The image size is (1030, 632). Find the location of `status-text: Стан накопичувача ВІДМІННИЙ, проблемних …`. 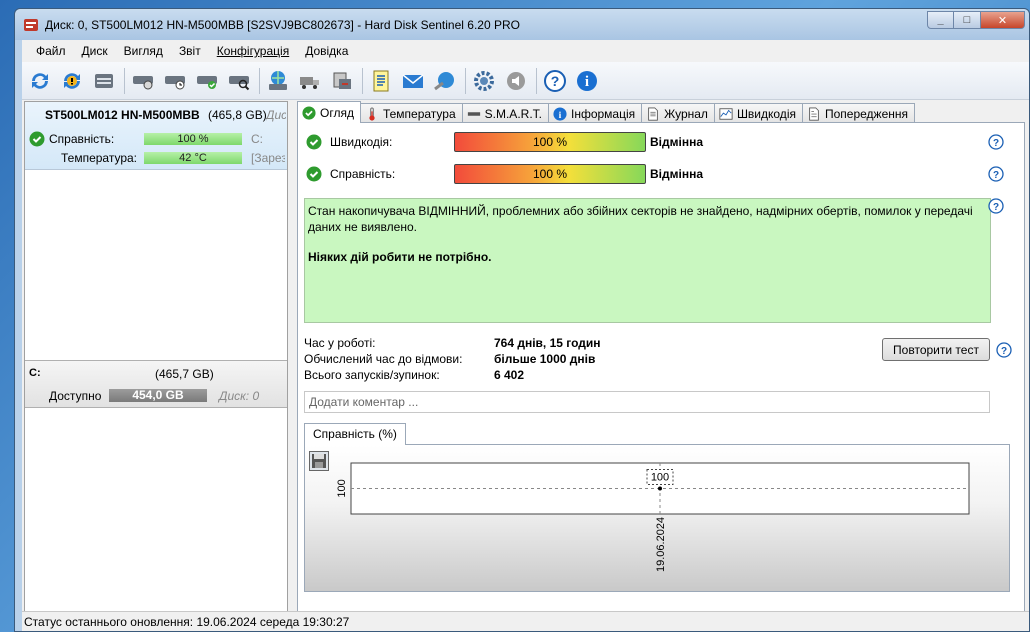

status-text: Стан накопичувача ВІДМІННИЙ, проблемних … is located at coordinates (640, 219).